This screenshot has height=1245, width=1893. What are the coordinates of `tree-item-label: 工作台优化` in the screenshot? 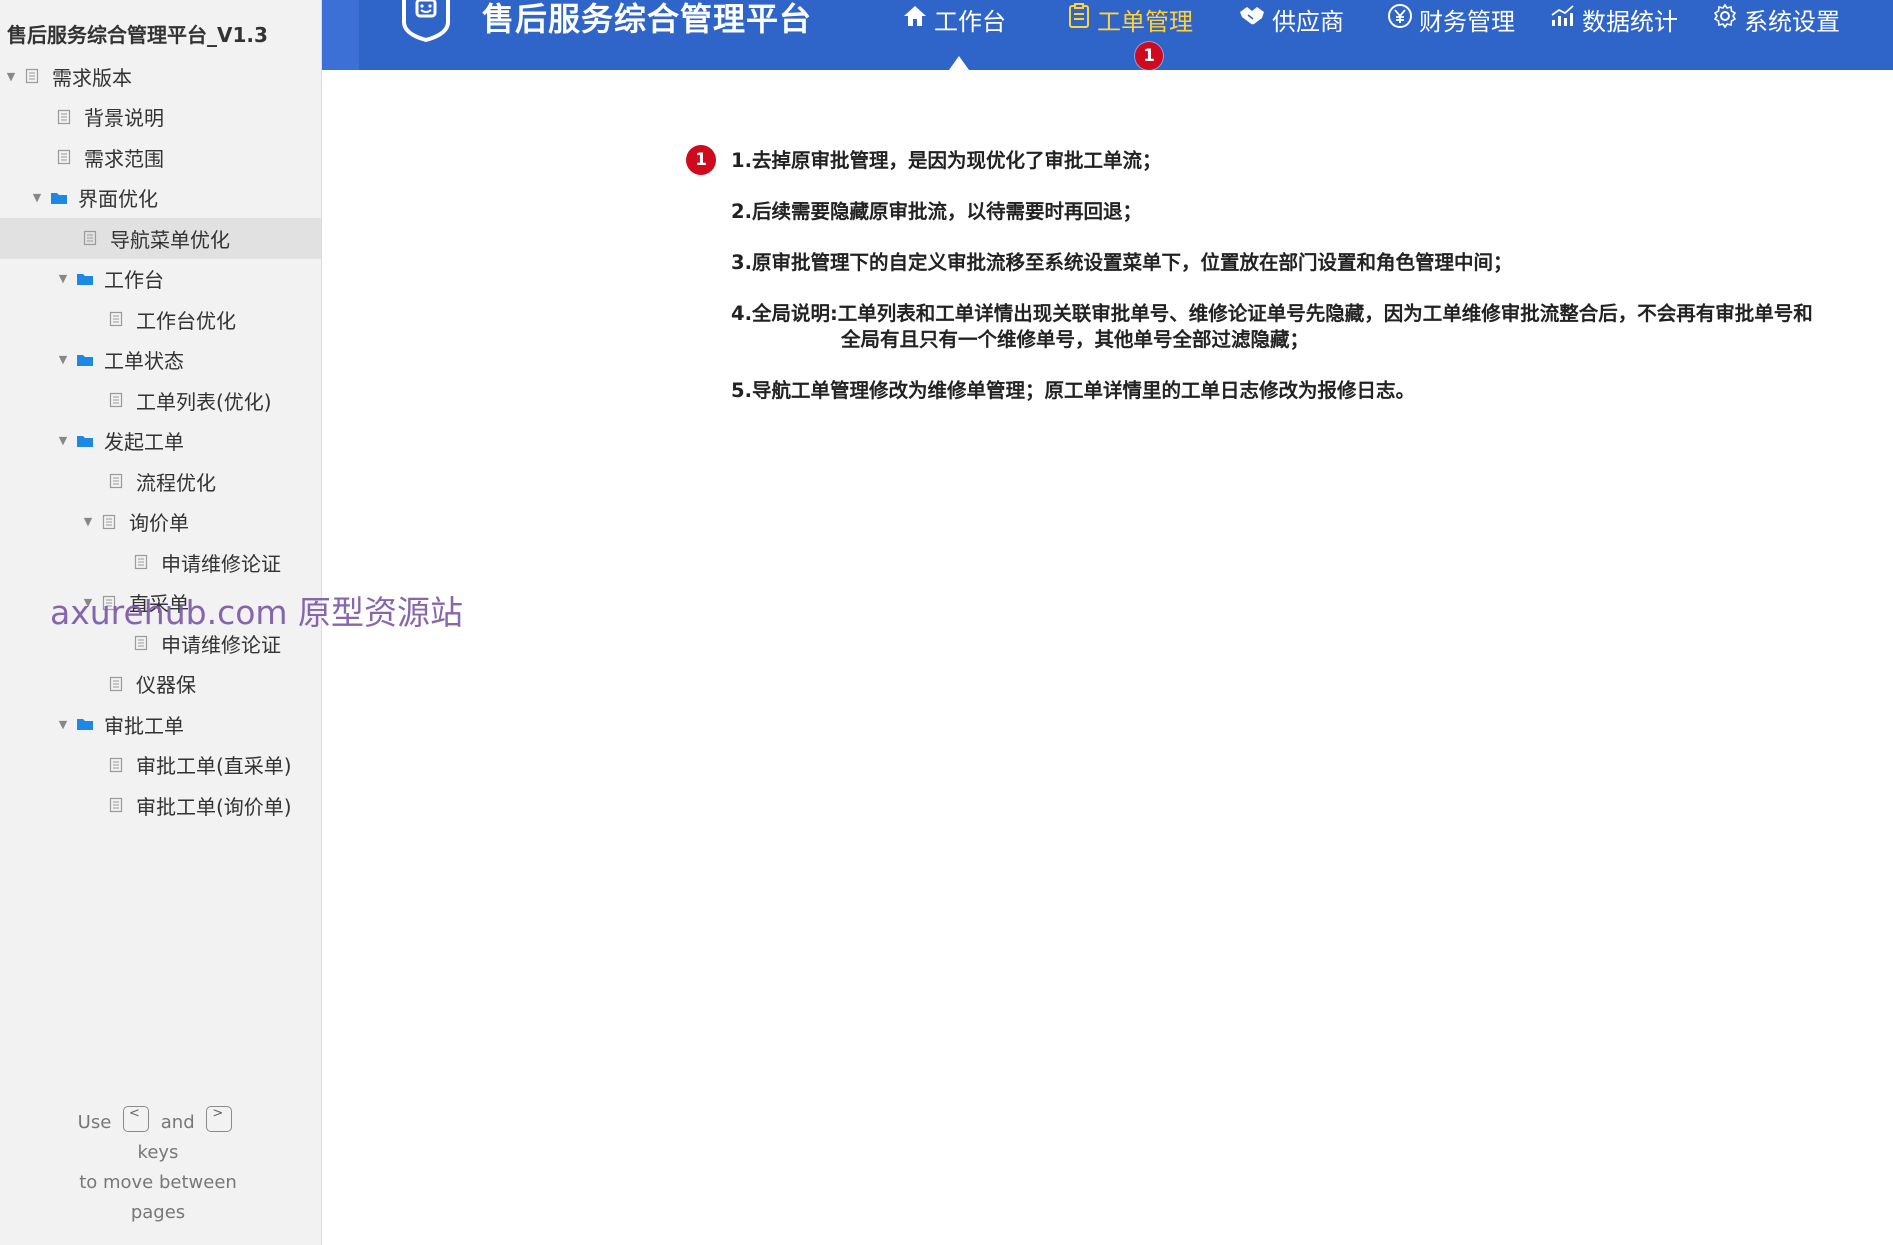 It's located at (186, 320).